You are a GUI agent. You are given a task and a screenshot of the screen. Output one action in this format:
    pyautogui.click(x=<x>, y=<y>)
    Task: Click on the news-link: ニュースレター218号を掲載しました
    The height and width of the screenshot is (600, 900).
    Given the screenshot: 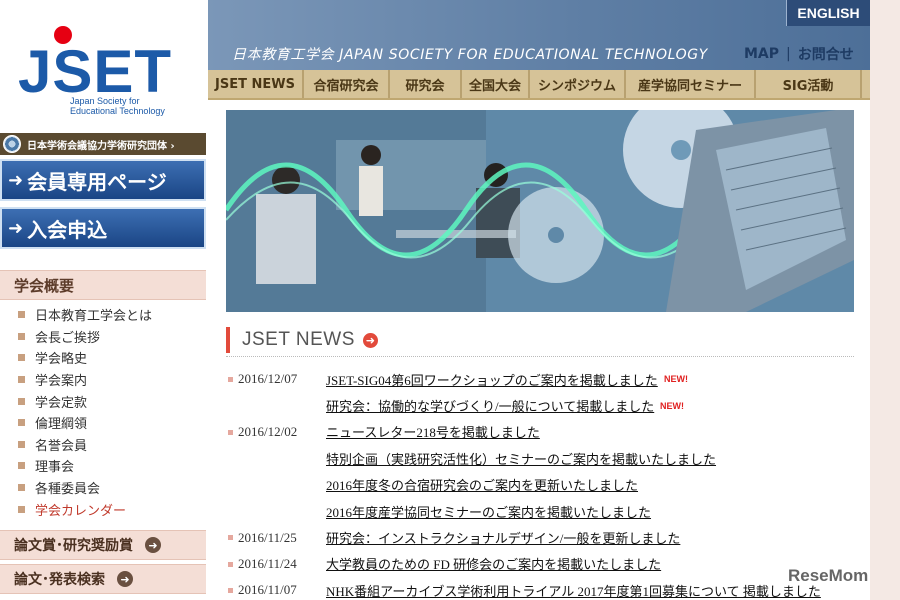 What is the action you would take?
    pyautogui.click(x=433, y=431)
    